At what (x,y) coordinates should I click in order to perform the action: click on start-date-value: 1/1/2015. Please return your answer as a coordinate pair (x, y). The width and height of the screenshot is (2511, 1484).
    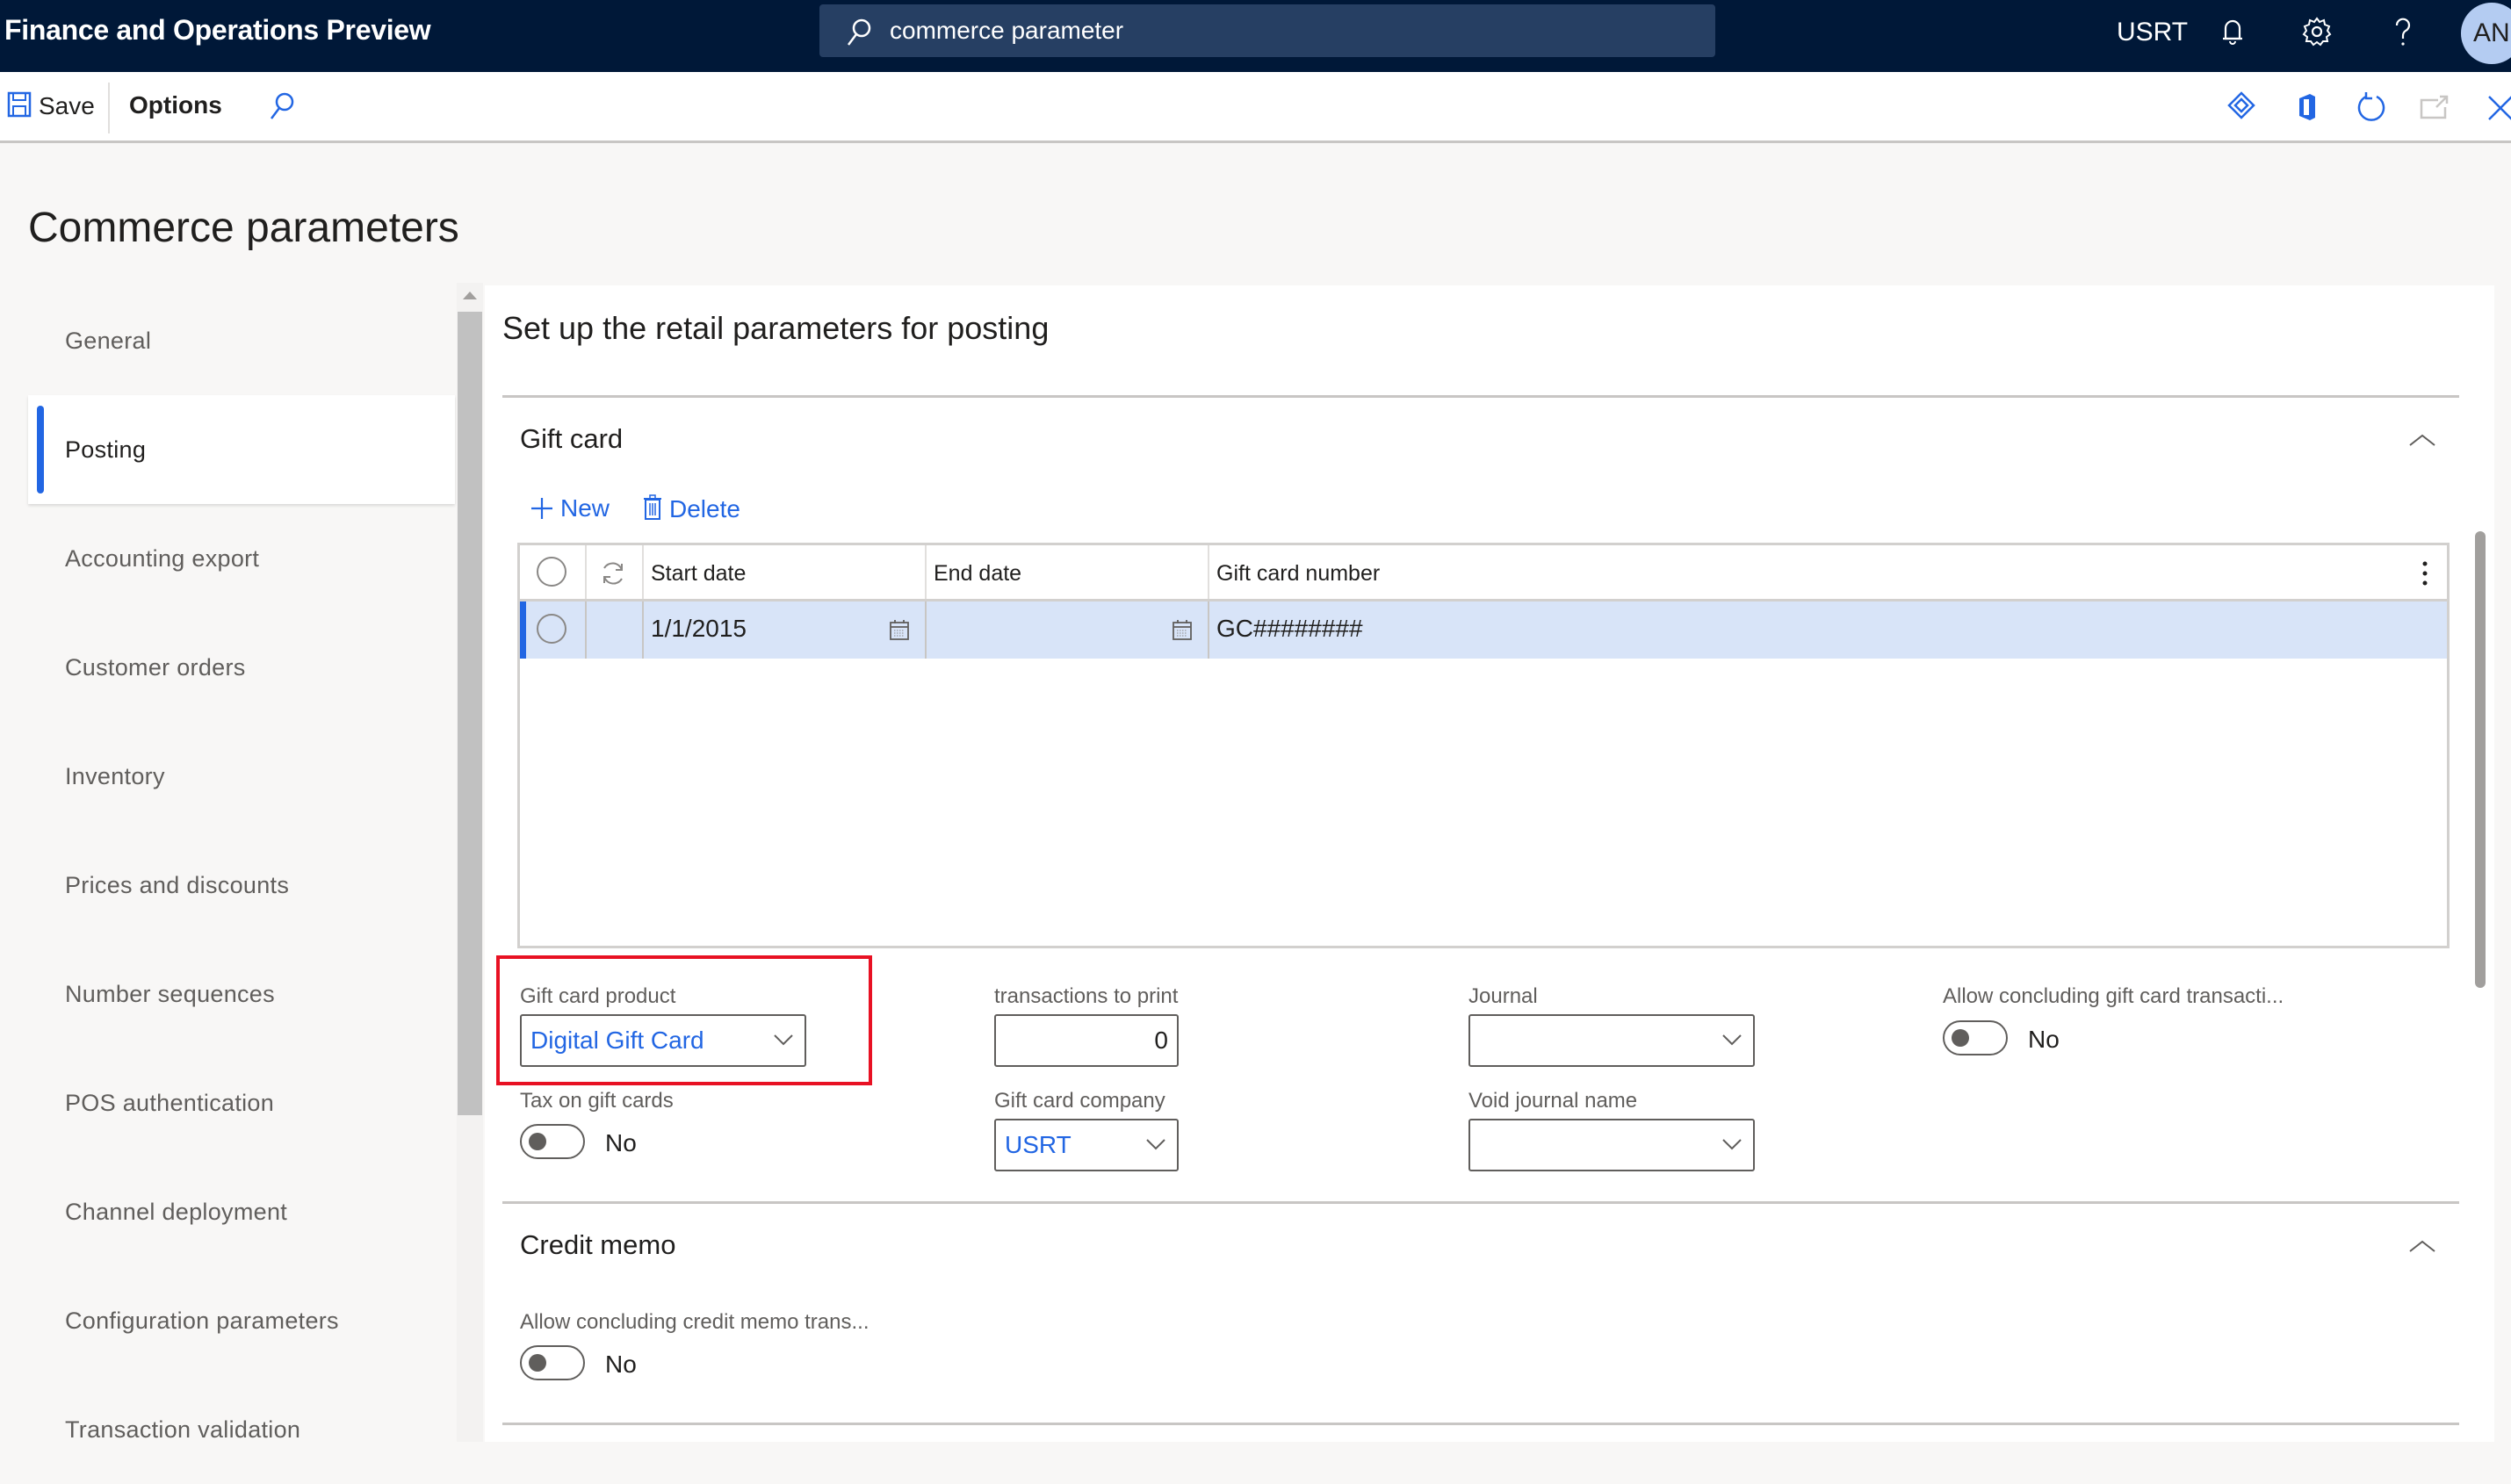
    Looking at the image, I should click on (699, 628).